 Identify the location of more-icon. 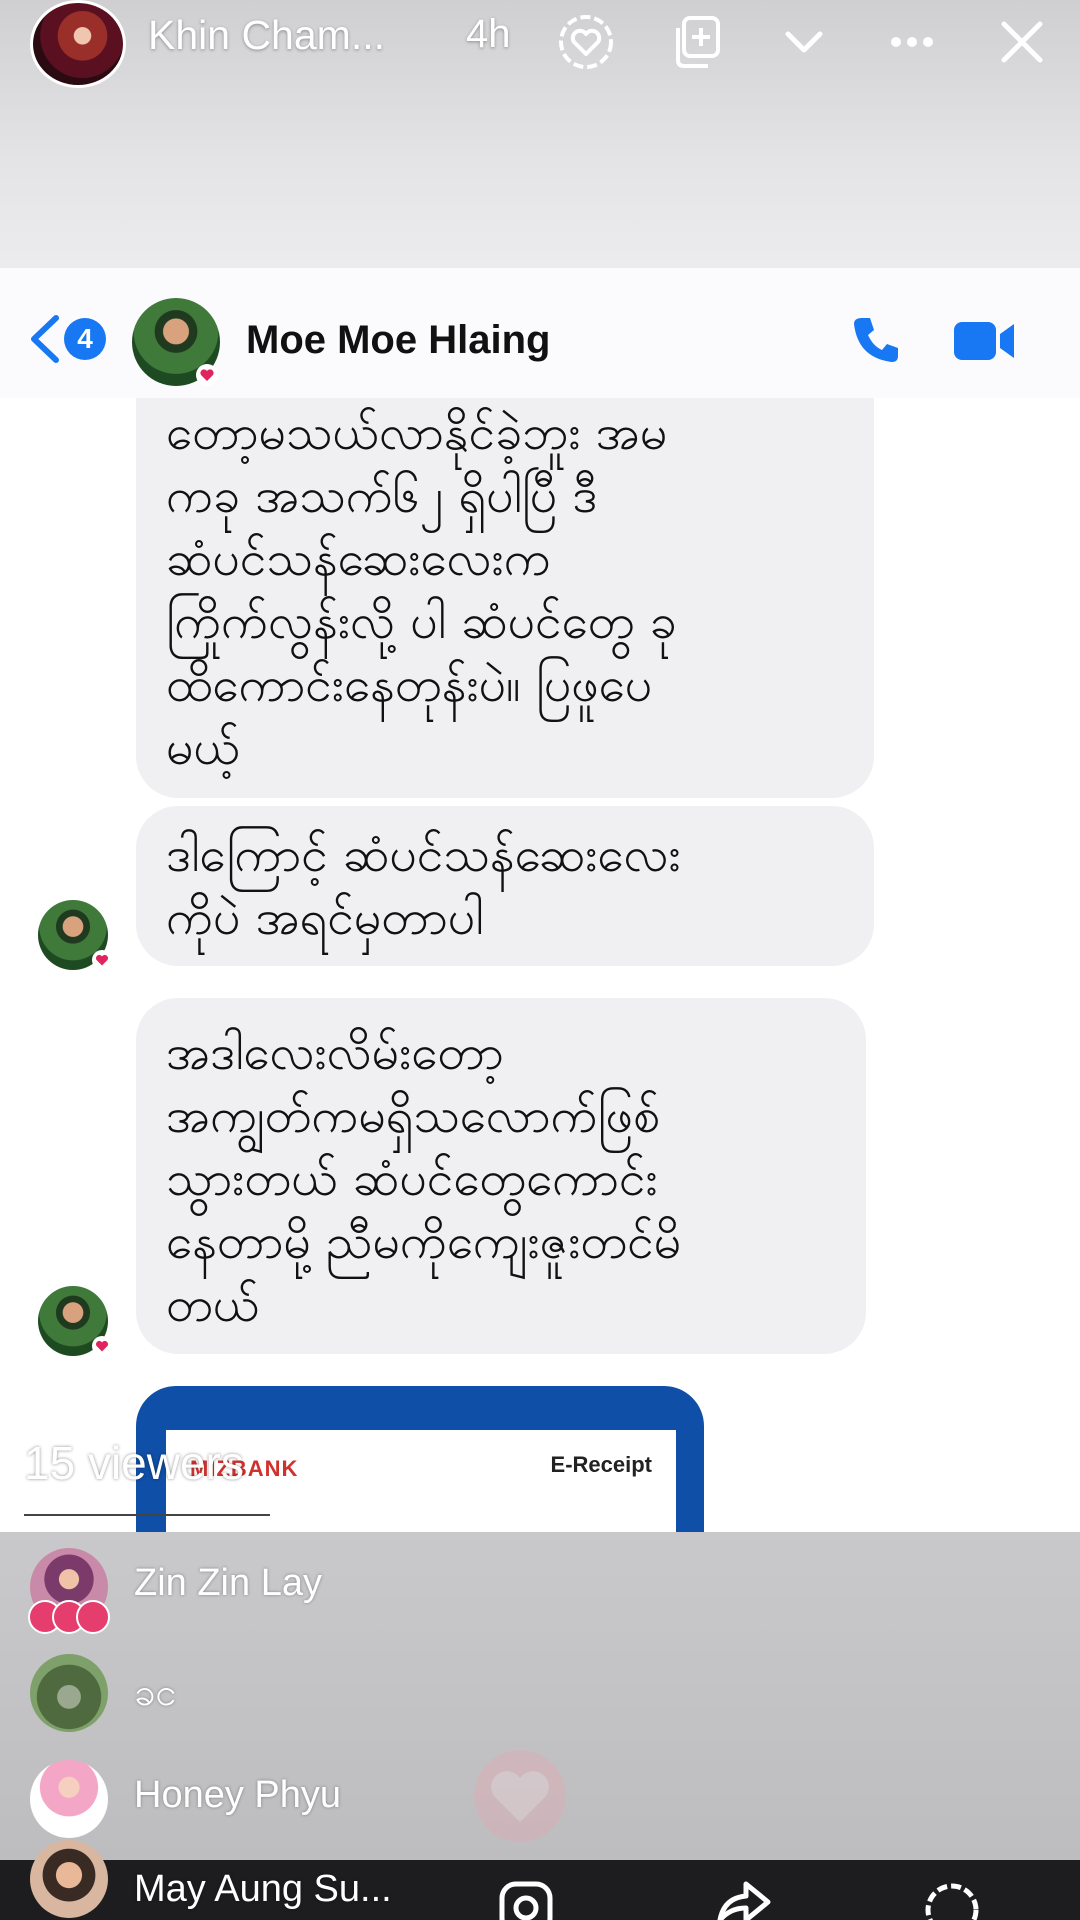
(912, 42).